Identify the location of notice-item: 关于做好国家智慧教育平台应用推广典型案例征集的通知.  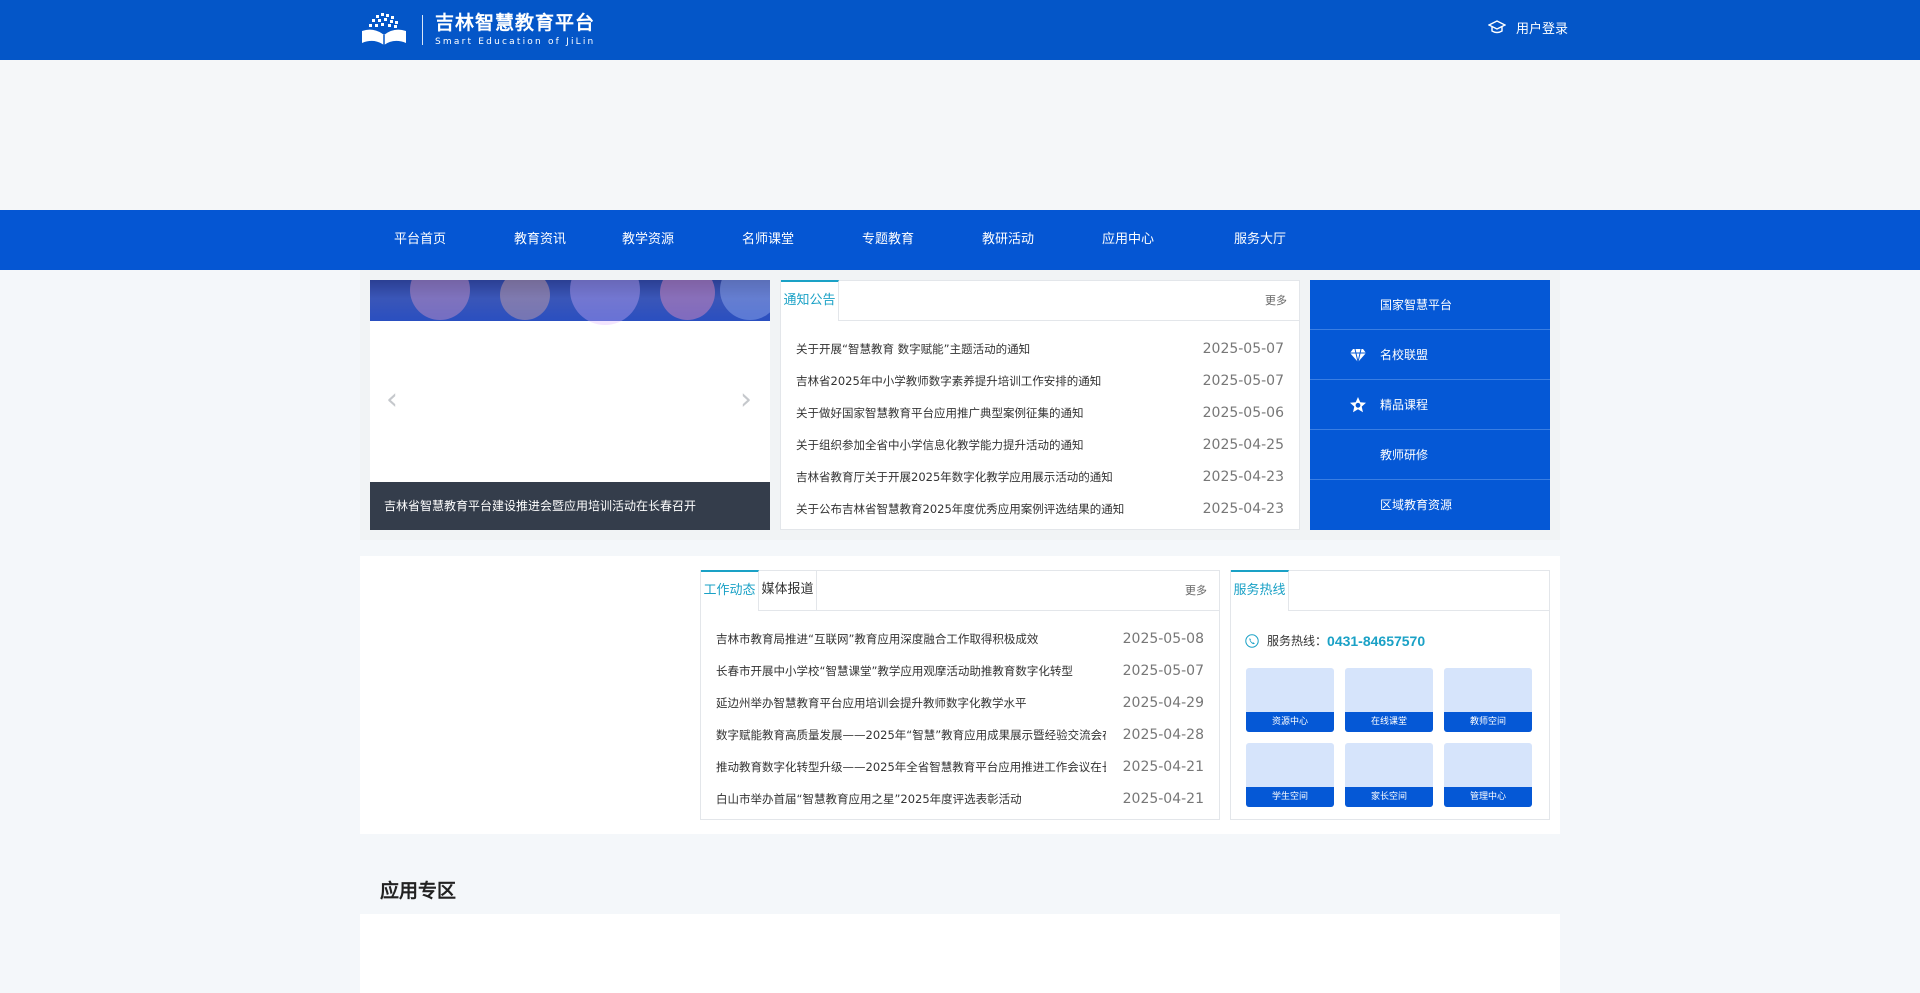
(940, 413).